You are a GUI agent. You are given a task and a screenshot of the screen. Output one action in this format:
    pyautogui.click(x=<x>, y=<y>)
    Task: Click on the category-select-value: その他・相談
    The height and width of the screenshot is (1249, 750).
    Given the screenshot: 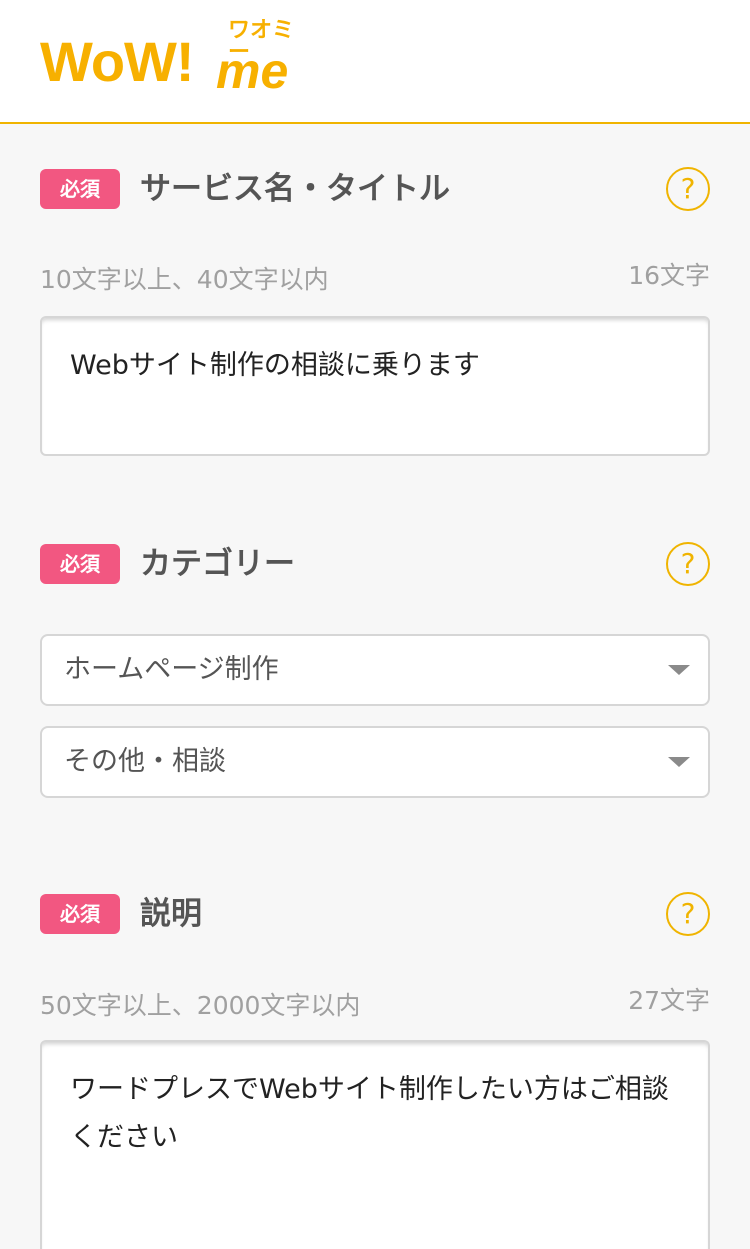 What is the action you would take?
    pyautogui.click(x=145, y=761)
    